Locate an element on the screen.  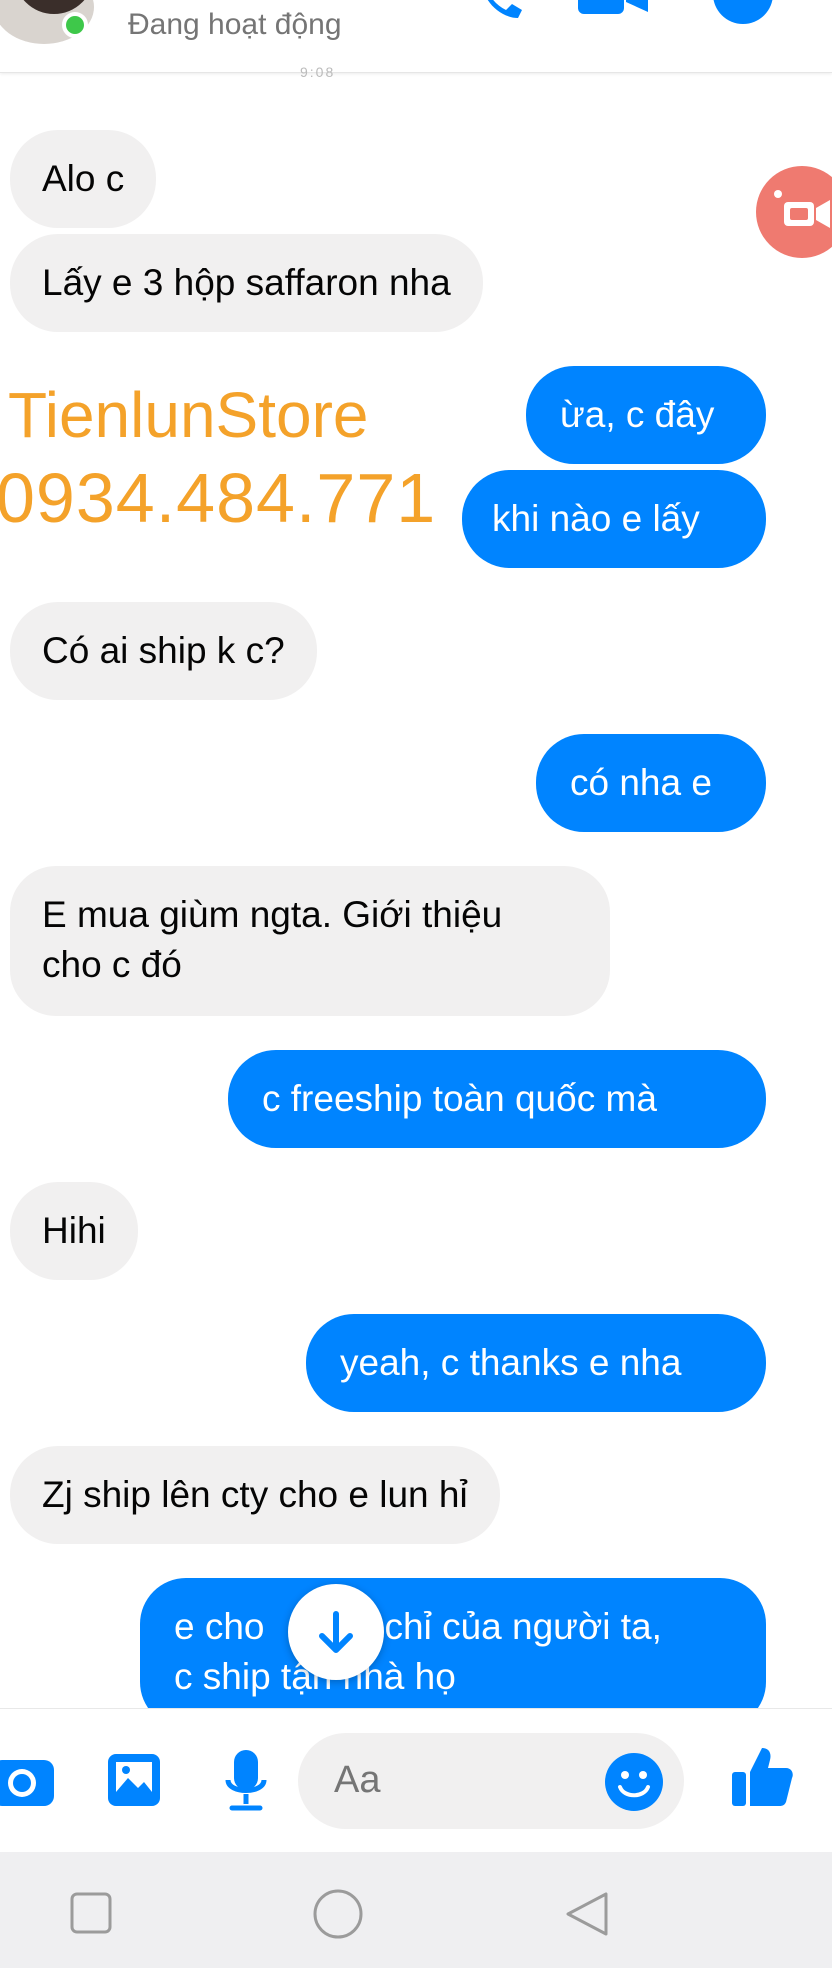
message-text: Hihi is located at coordinates (74, 1230).